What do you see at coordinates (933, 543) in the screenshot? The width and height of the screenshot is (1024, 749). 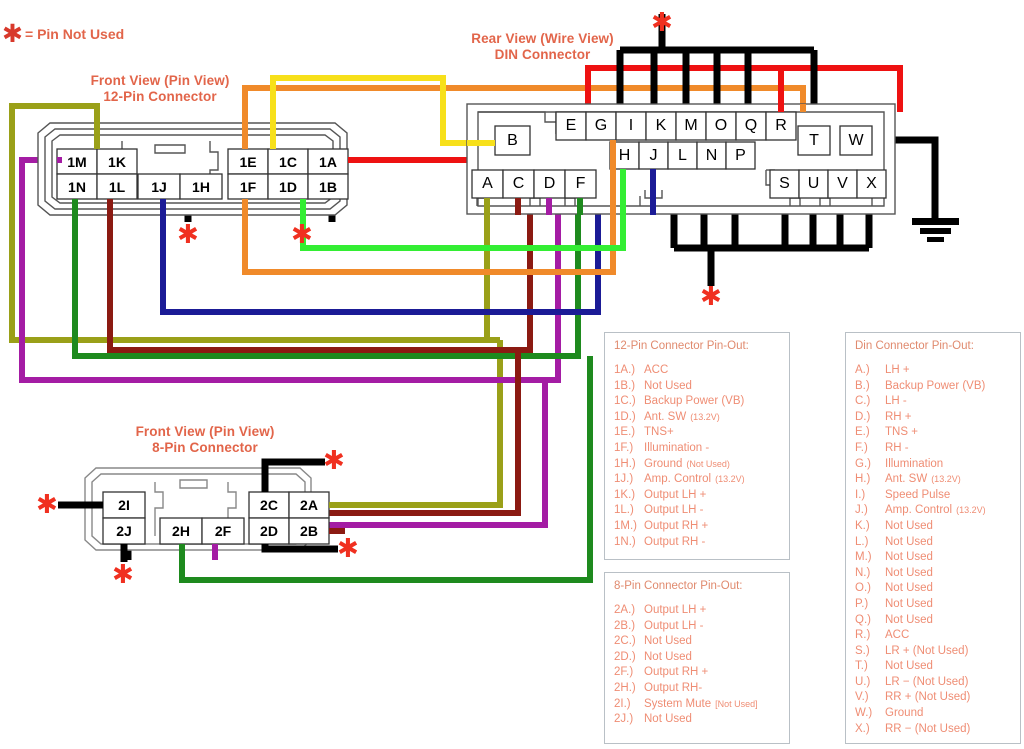 I see `legend-row: L.) Not Used` at bounding box center [933, 543].